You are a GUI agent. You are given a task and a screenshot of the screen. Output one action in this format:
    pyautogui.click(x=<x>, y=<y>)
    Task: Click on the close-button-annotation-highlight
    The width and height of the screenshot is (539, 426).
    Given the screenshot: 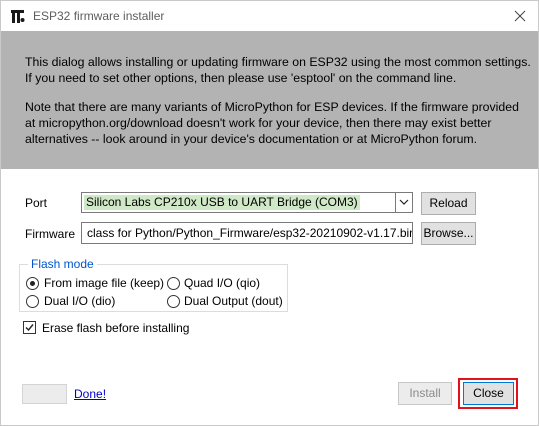 What is the action you would take?
    pyautogui.click(x=488, y=393)
    